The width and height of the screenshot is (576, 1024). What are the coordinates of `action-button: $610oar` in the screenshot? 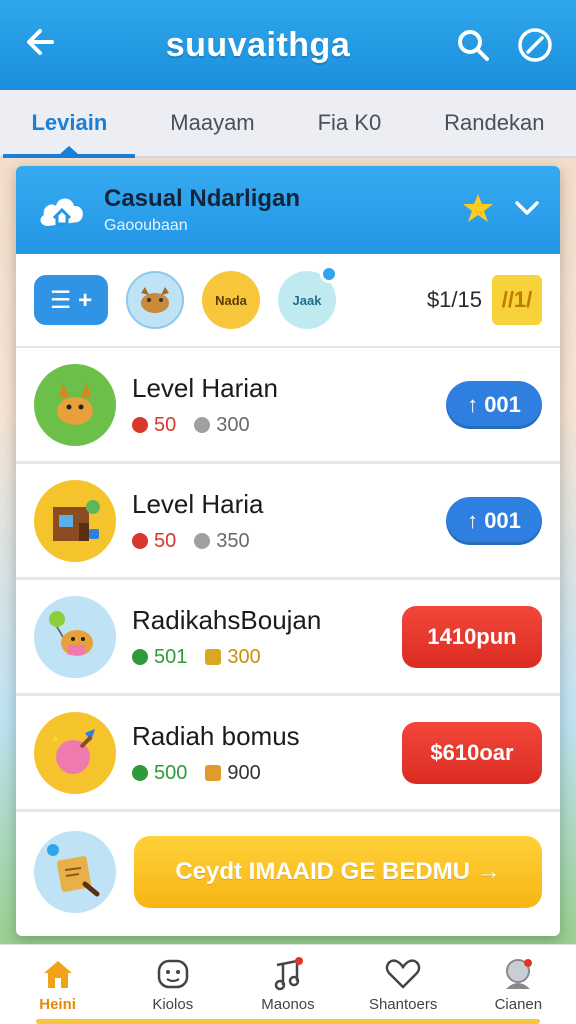 It's located at (472, 752).